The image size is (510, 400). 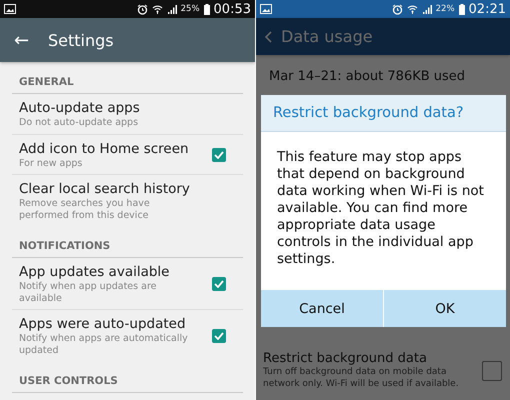 What do you see at coordinates (88, 292) in the screenshot?
I see `setting-description: Notify when app updates are available` at bounding box center [88, 292].